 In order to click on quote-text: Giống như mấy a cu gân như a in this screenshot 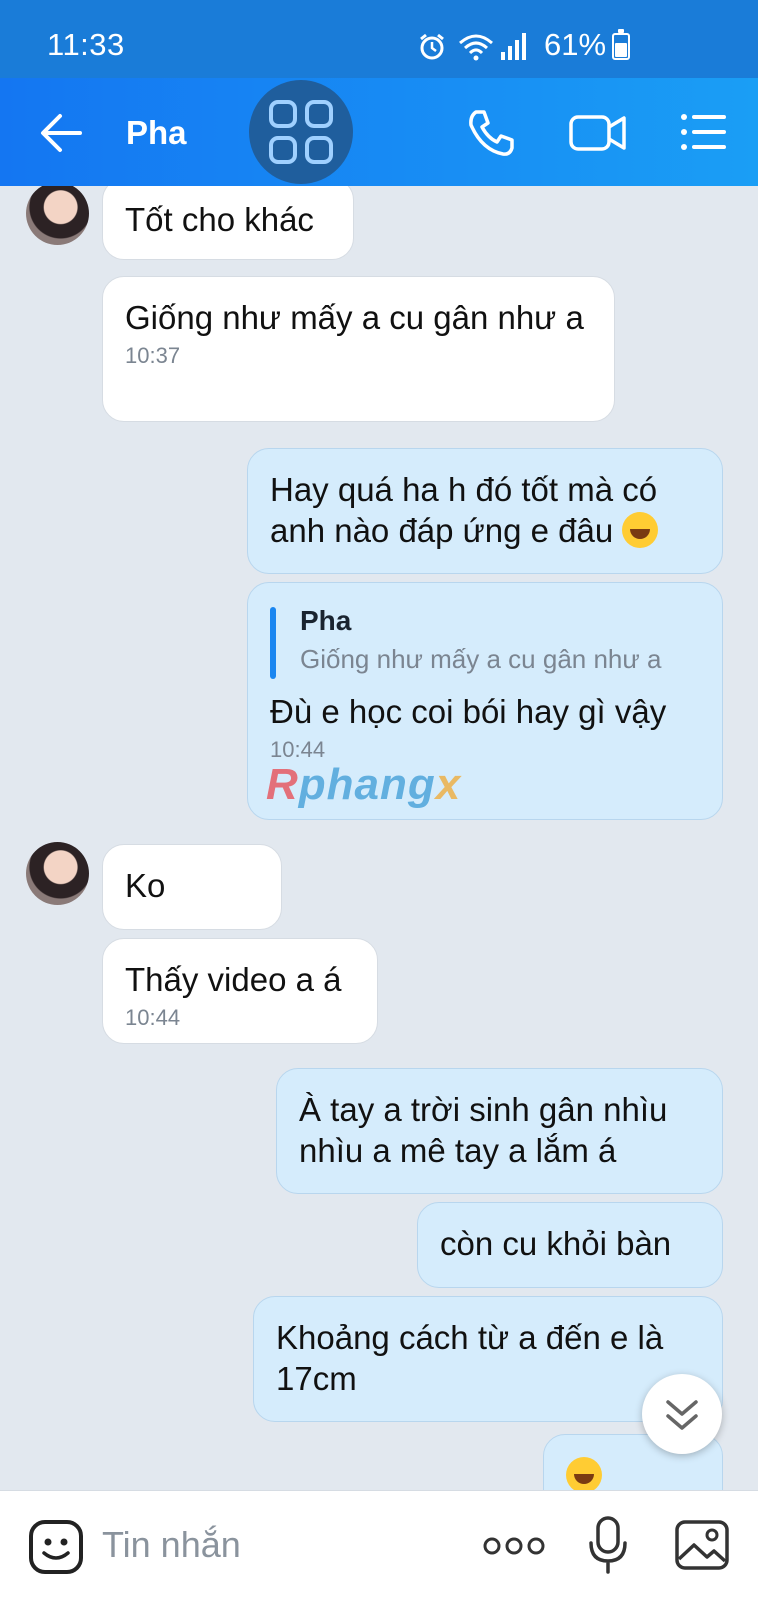, I will do `click(481, 659)`.